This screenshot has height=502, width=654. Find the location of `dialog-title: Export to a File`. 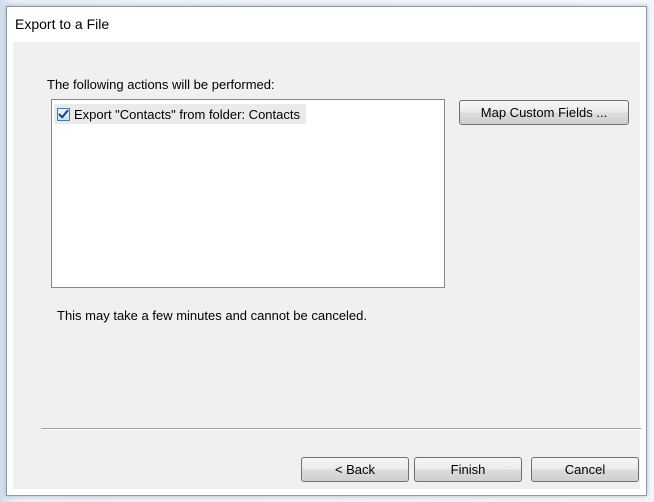

dialog-title: Export to a File is located at coordinates (62, 24).